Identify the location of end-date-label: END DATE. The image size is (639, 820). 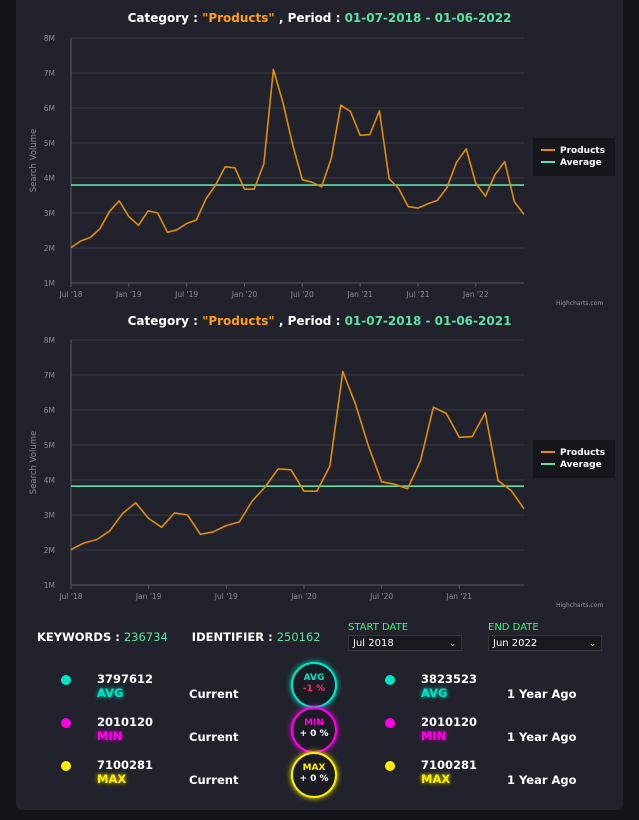
(513, 627).